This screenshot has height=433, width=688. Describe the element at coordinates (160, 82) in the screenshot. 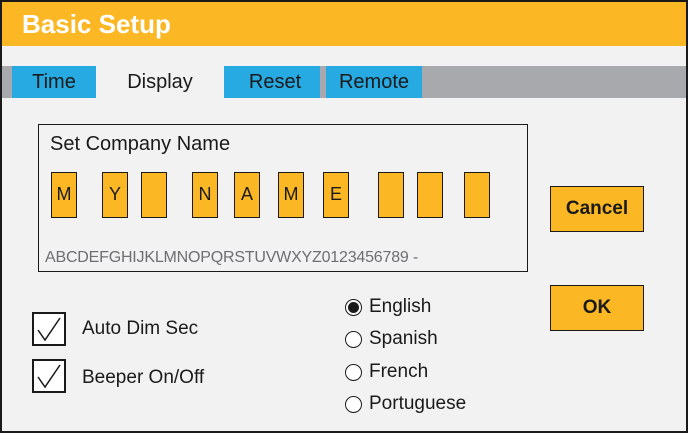

I see `tab-display: Display` at that location.